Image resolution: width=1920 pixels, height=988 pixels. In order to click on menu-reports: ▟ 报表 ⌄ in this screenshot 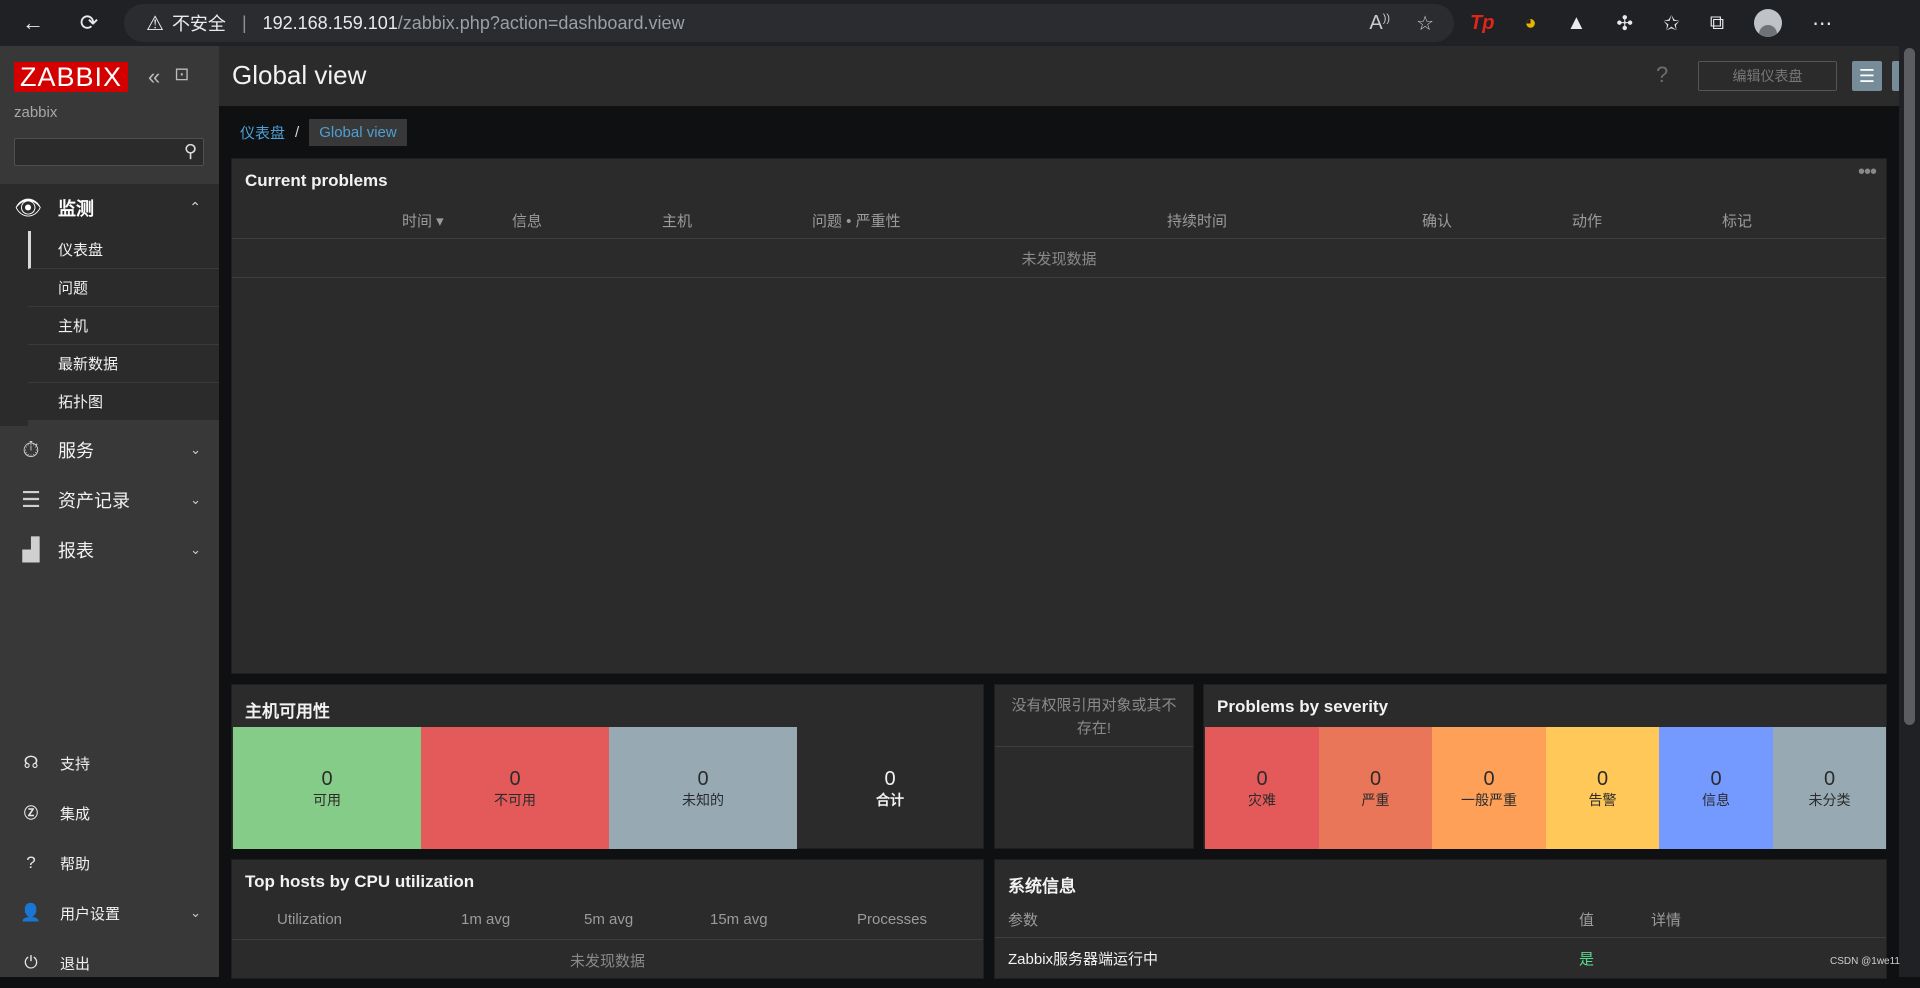, I will do `click(109, 550)`.